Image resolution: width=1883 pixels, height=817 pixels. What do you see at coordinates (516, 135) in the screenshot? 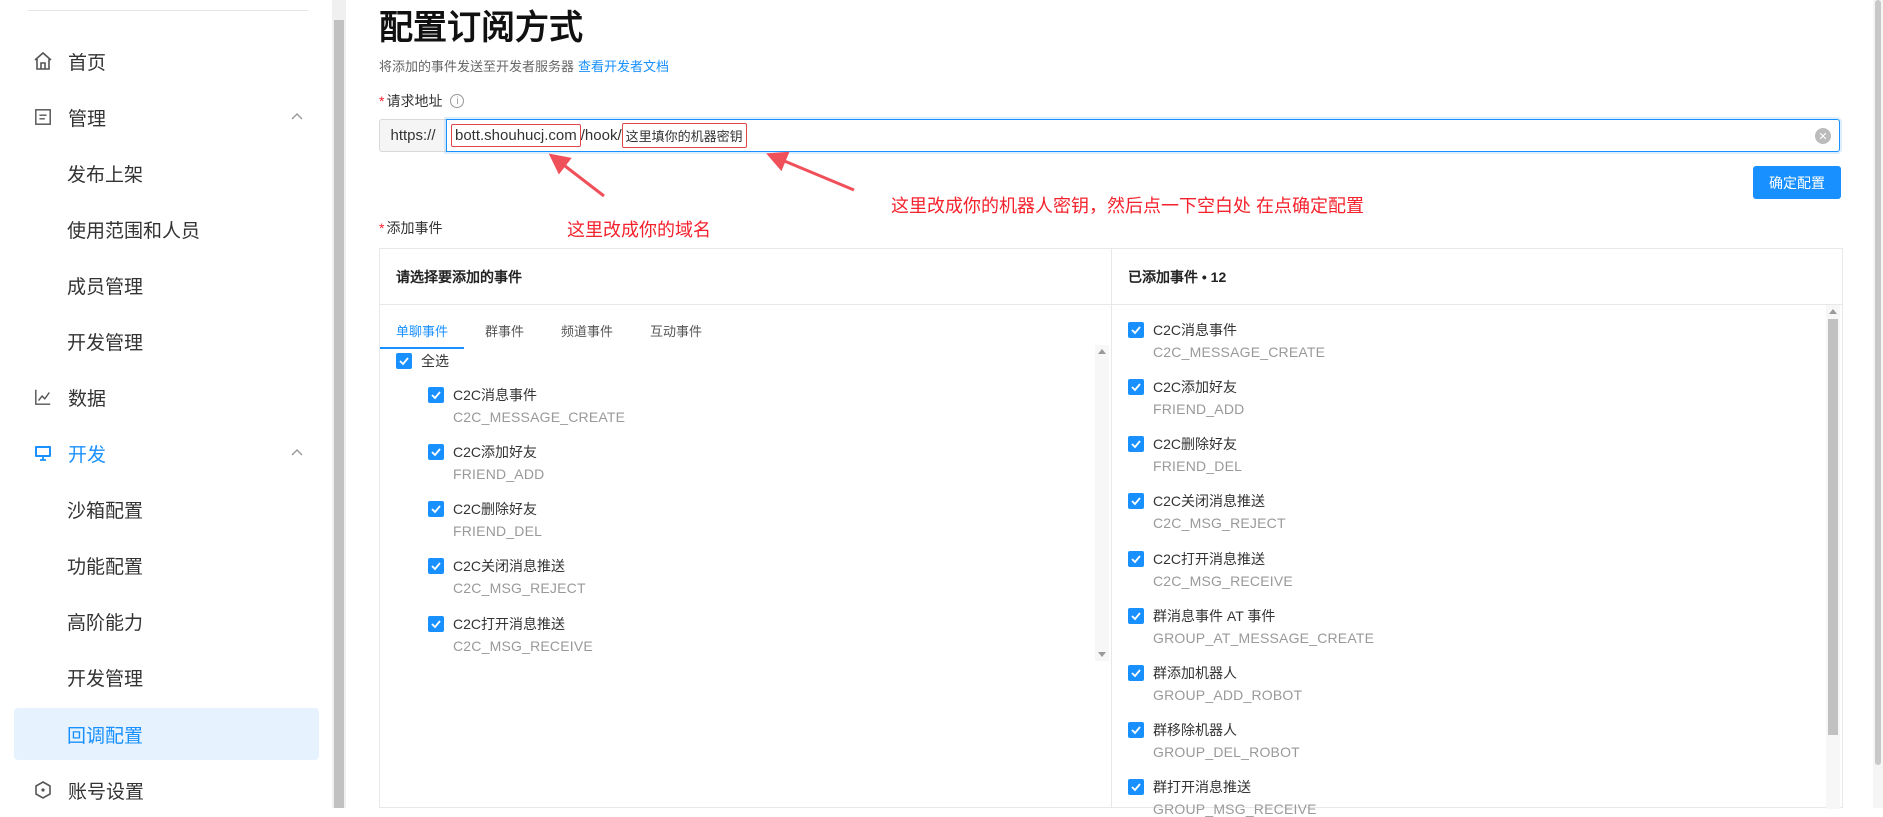
I see `url-domain-highlight: bott.shouhucj.com` at bounding box center [516, 135].